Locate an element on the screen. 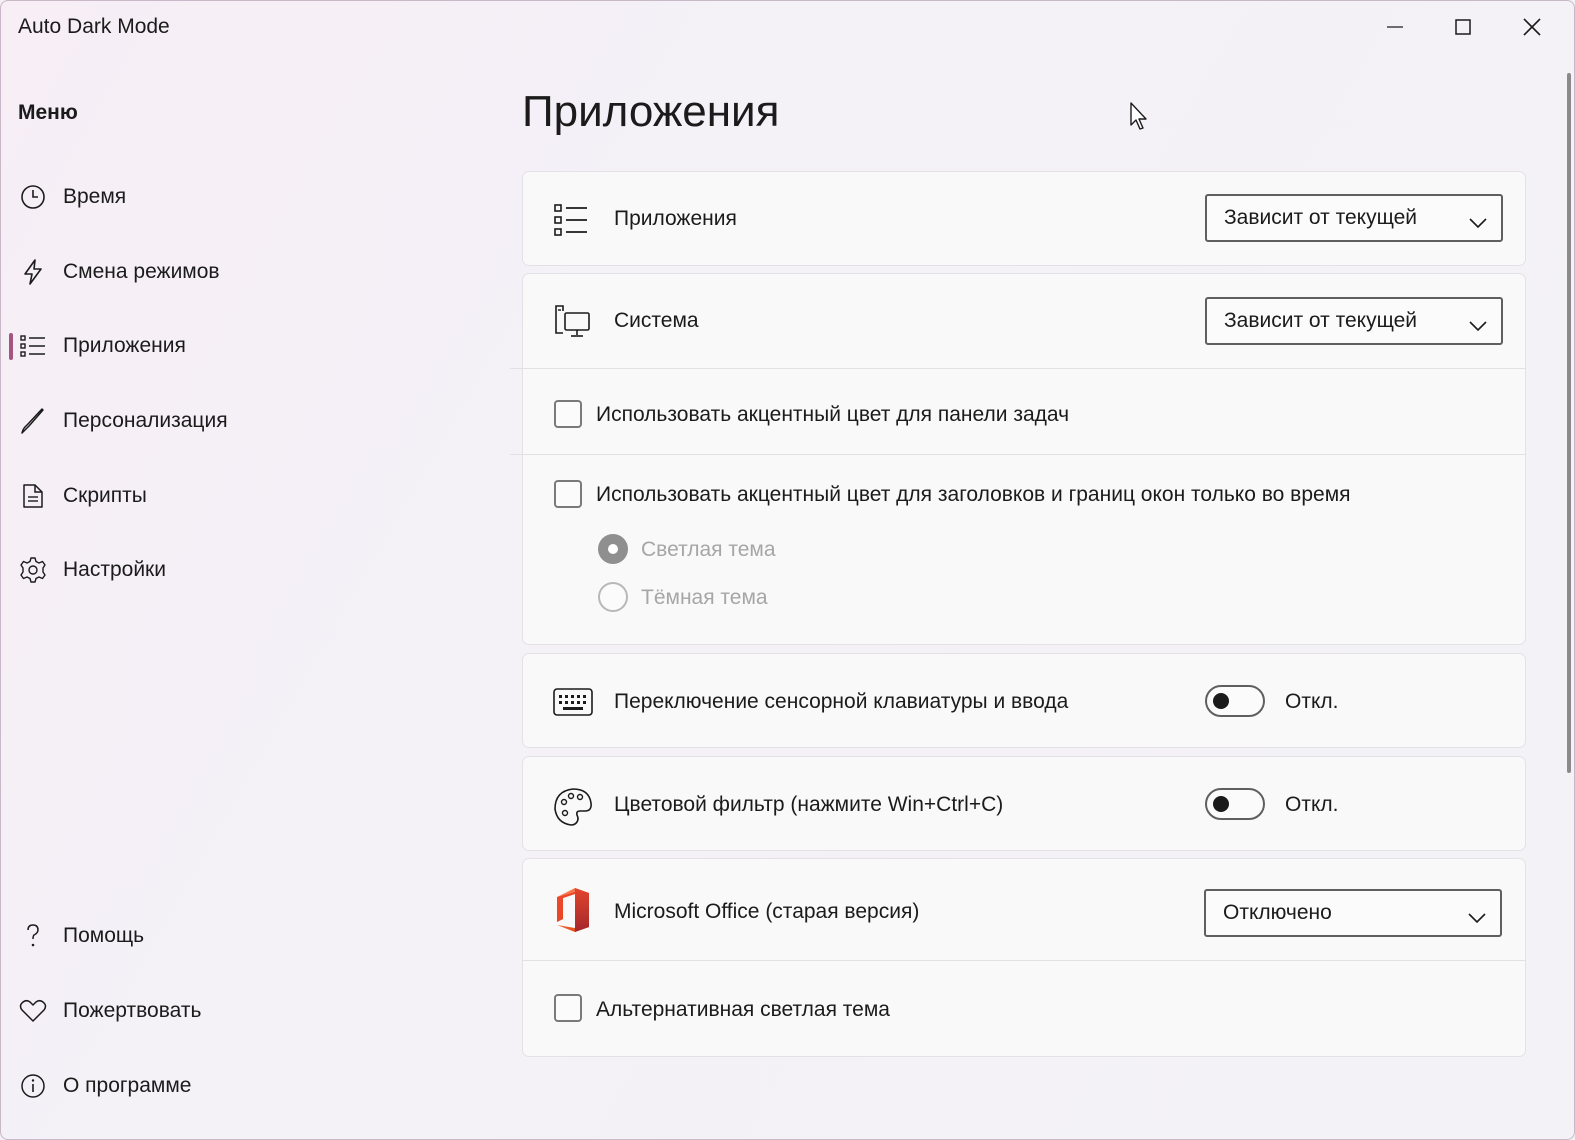 This screenshot has width=1575, height=1140. sidebar-item-settings: Настройки is located at coordinates (249, 570).